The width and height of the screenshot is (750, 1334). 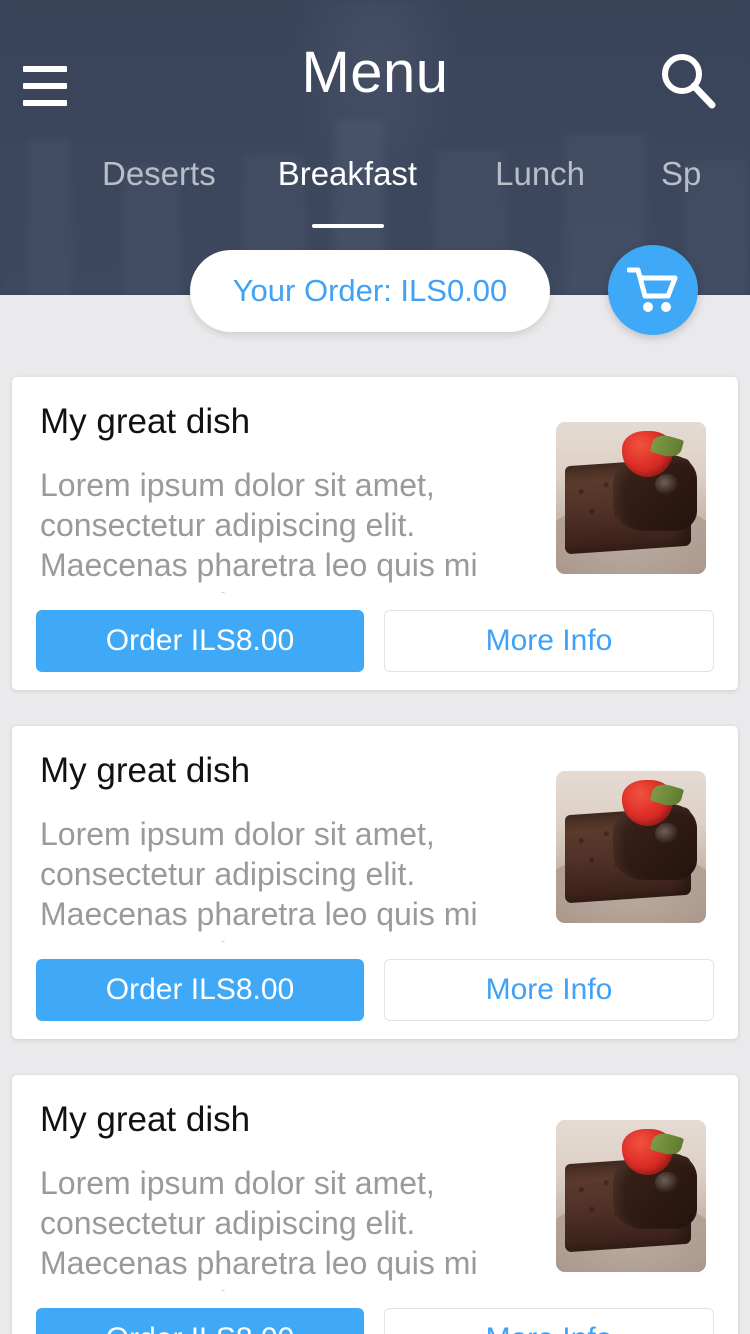 What do you see at coordinates (347, 226) in the screenshot?
I see `active-tab-indicator` at bounding box center [347, 226].